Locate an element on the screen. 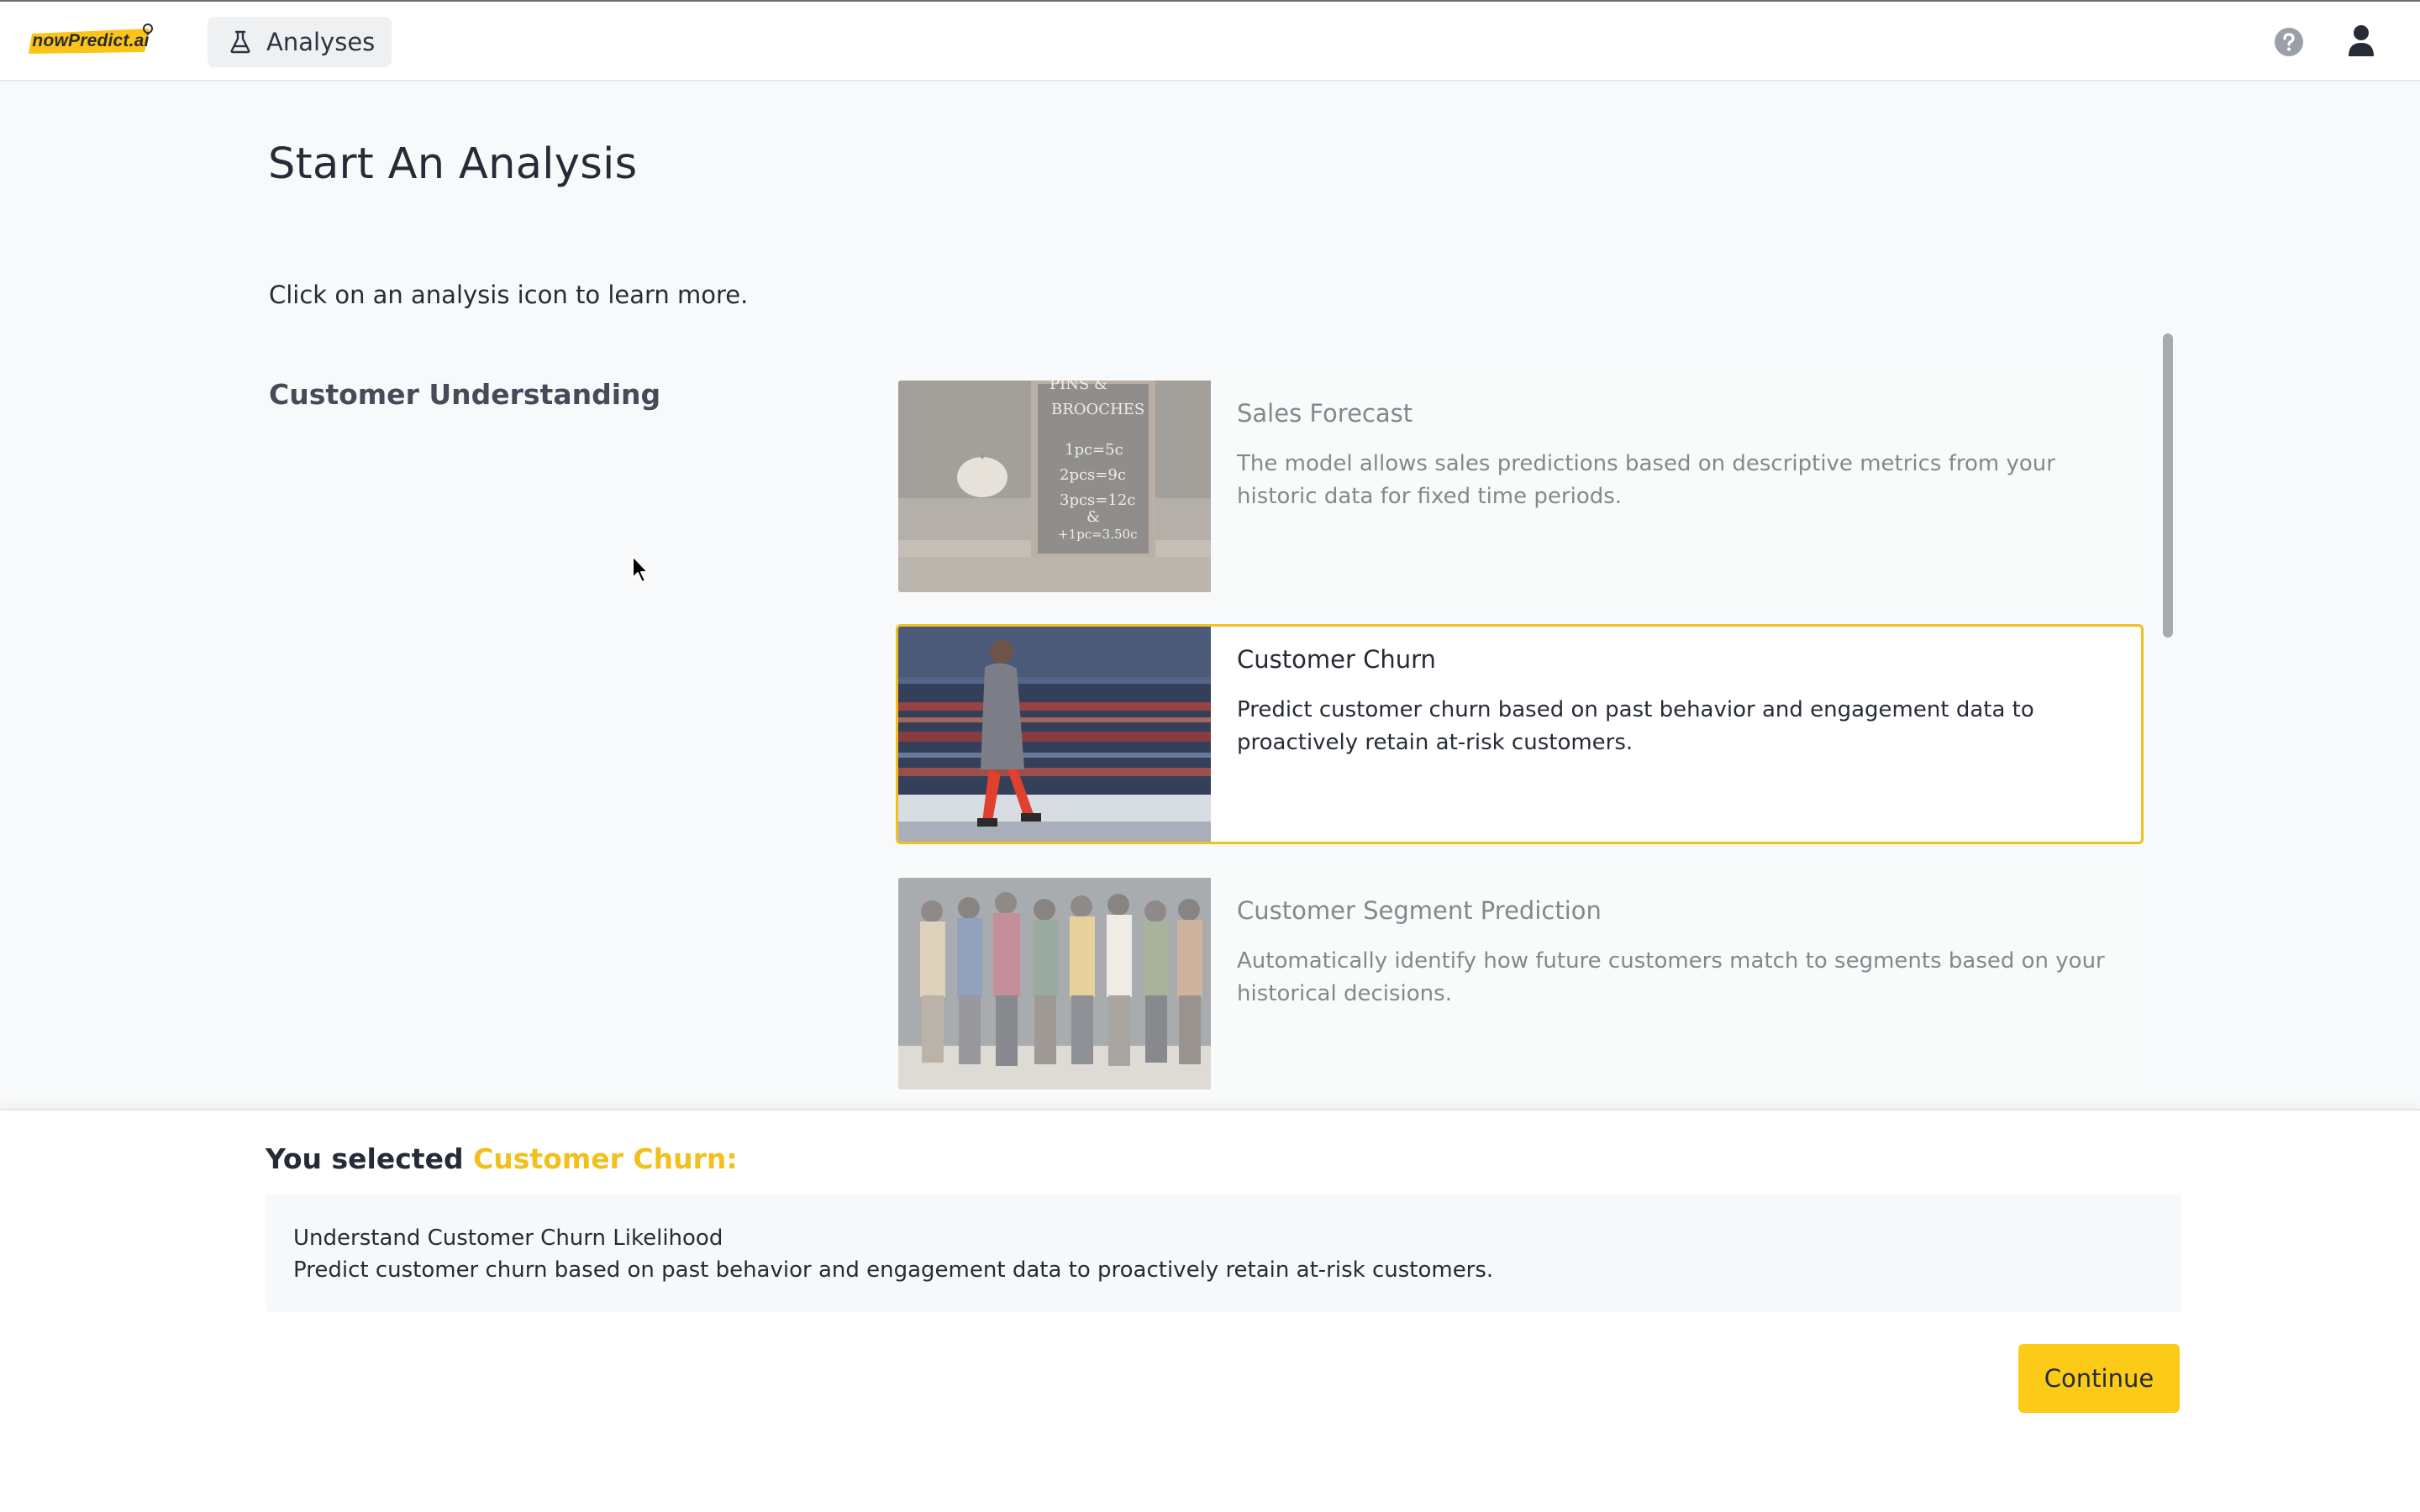 The height and width of the screenshot is (1512, 2420). customer-churn-image is located at coordinates (1054, 734).